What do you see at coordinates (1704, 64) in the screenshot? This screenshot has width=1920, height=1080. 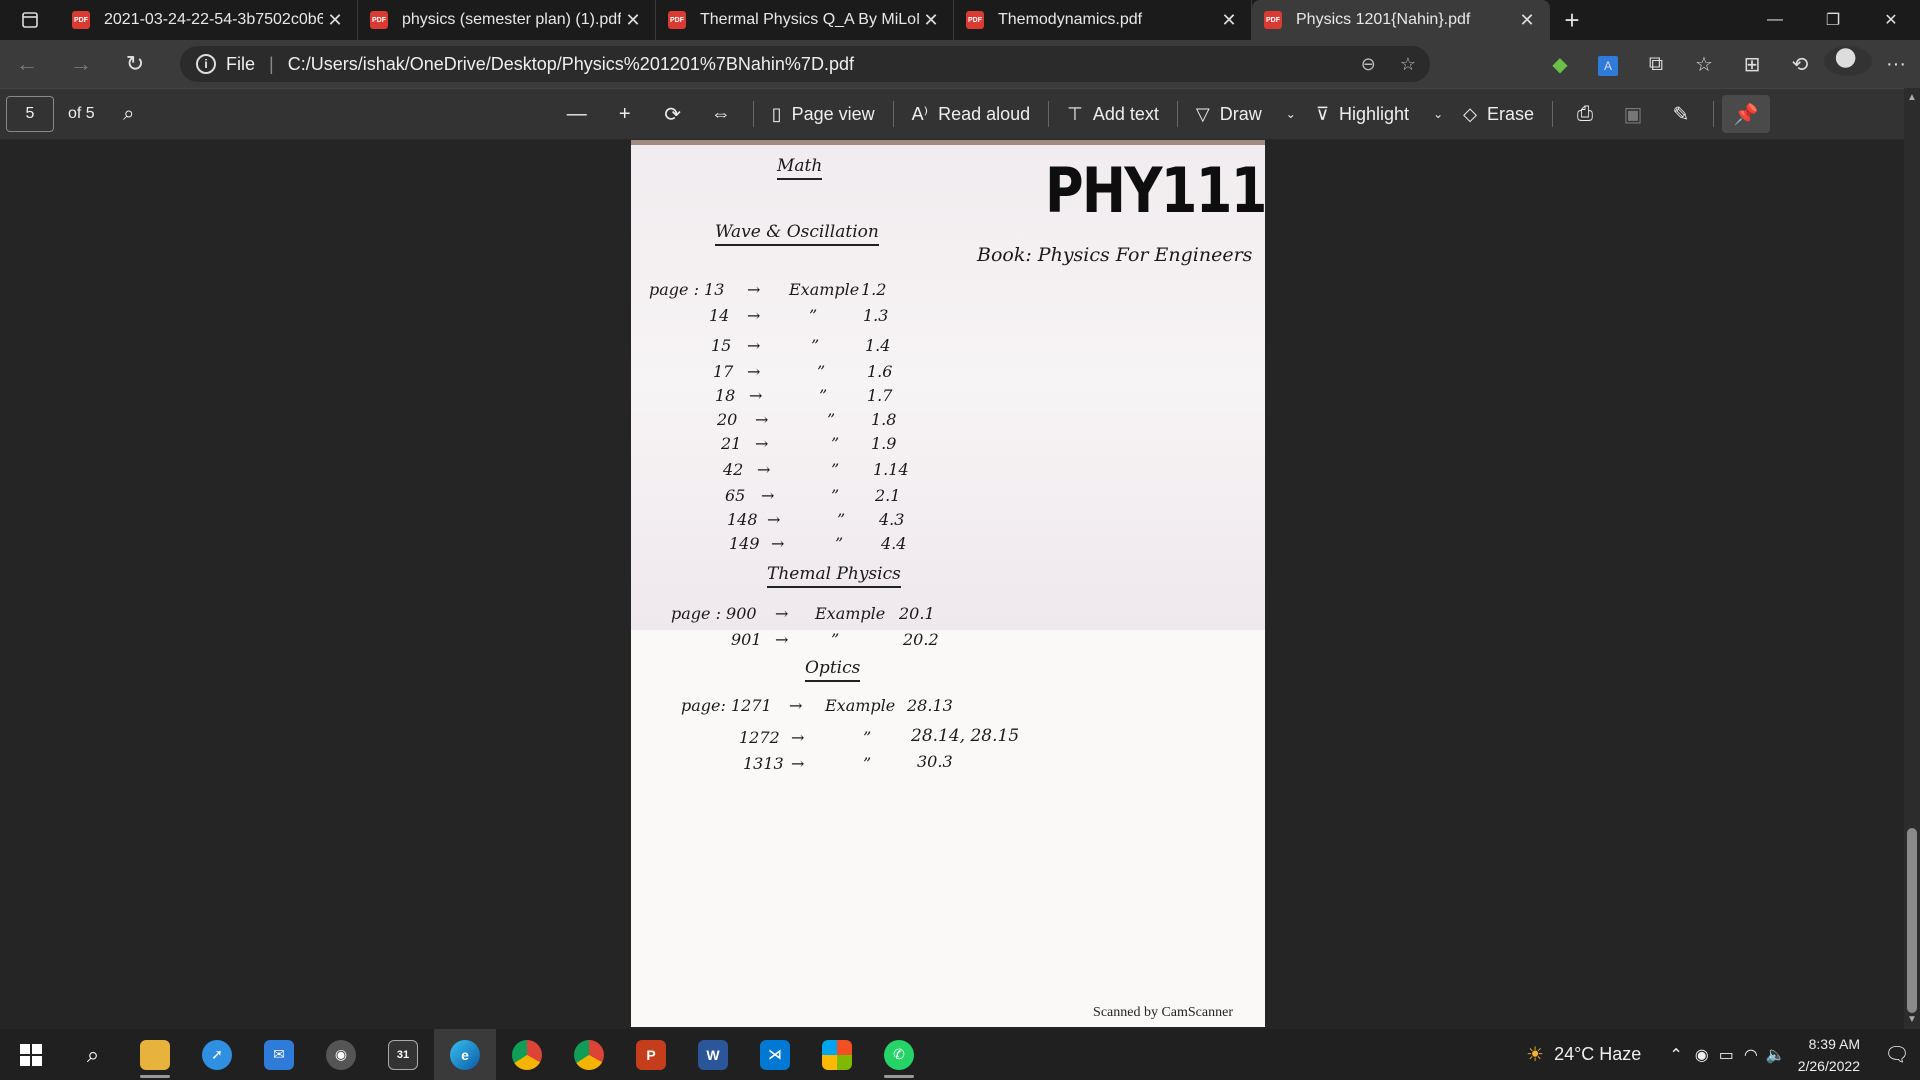 I see `favorites-icon: ☆` at bounding box center [1704, 64].